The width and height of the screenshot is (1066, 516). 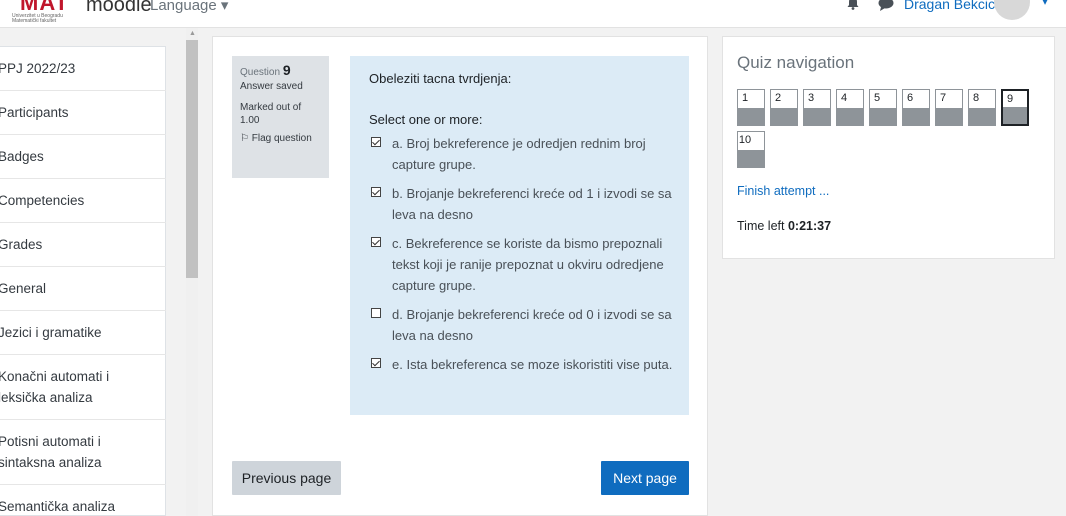 What do you see at coordinates (192, 159) in the screenshot?
I see `drawer-scrollbar-thumb` at bounding box center [192, 159].